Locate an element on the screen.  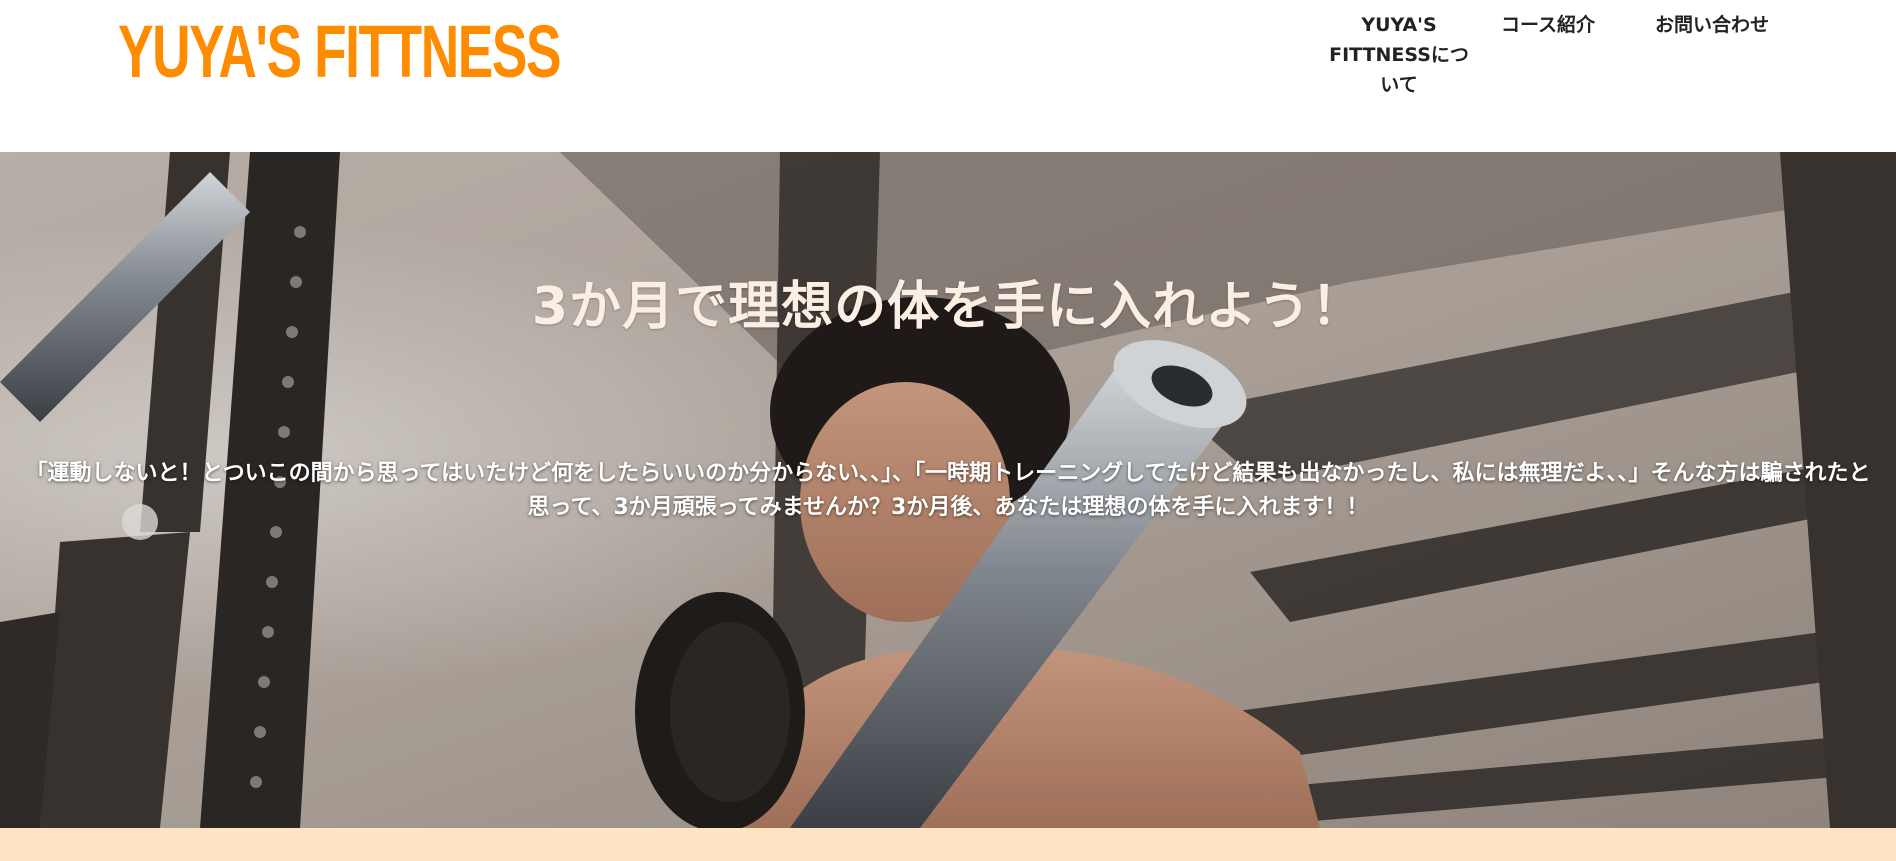
next-section-strip is located at coordinates (948, 844).